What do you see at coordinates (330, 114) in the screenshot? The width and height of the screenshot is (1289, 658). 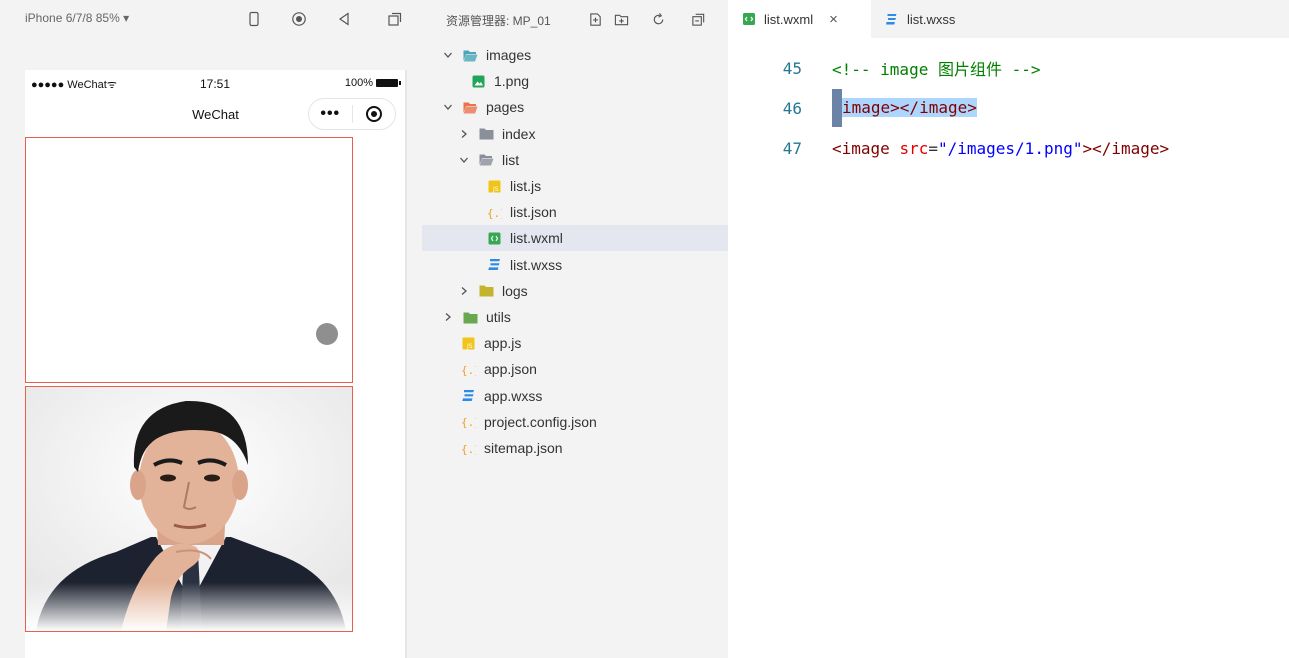 I see `more-button: •••` at bounding box center [330, 114].